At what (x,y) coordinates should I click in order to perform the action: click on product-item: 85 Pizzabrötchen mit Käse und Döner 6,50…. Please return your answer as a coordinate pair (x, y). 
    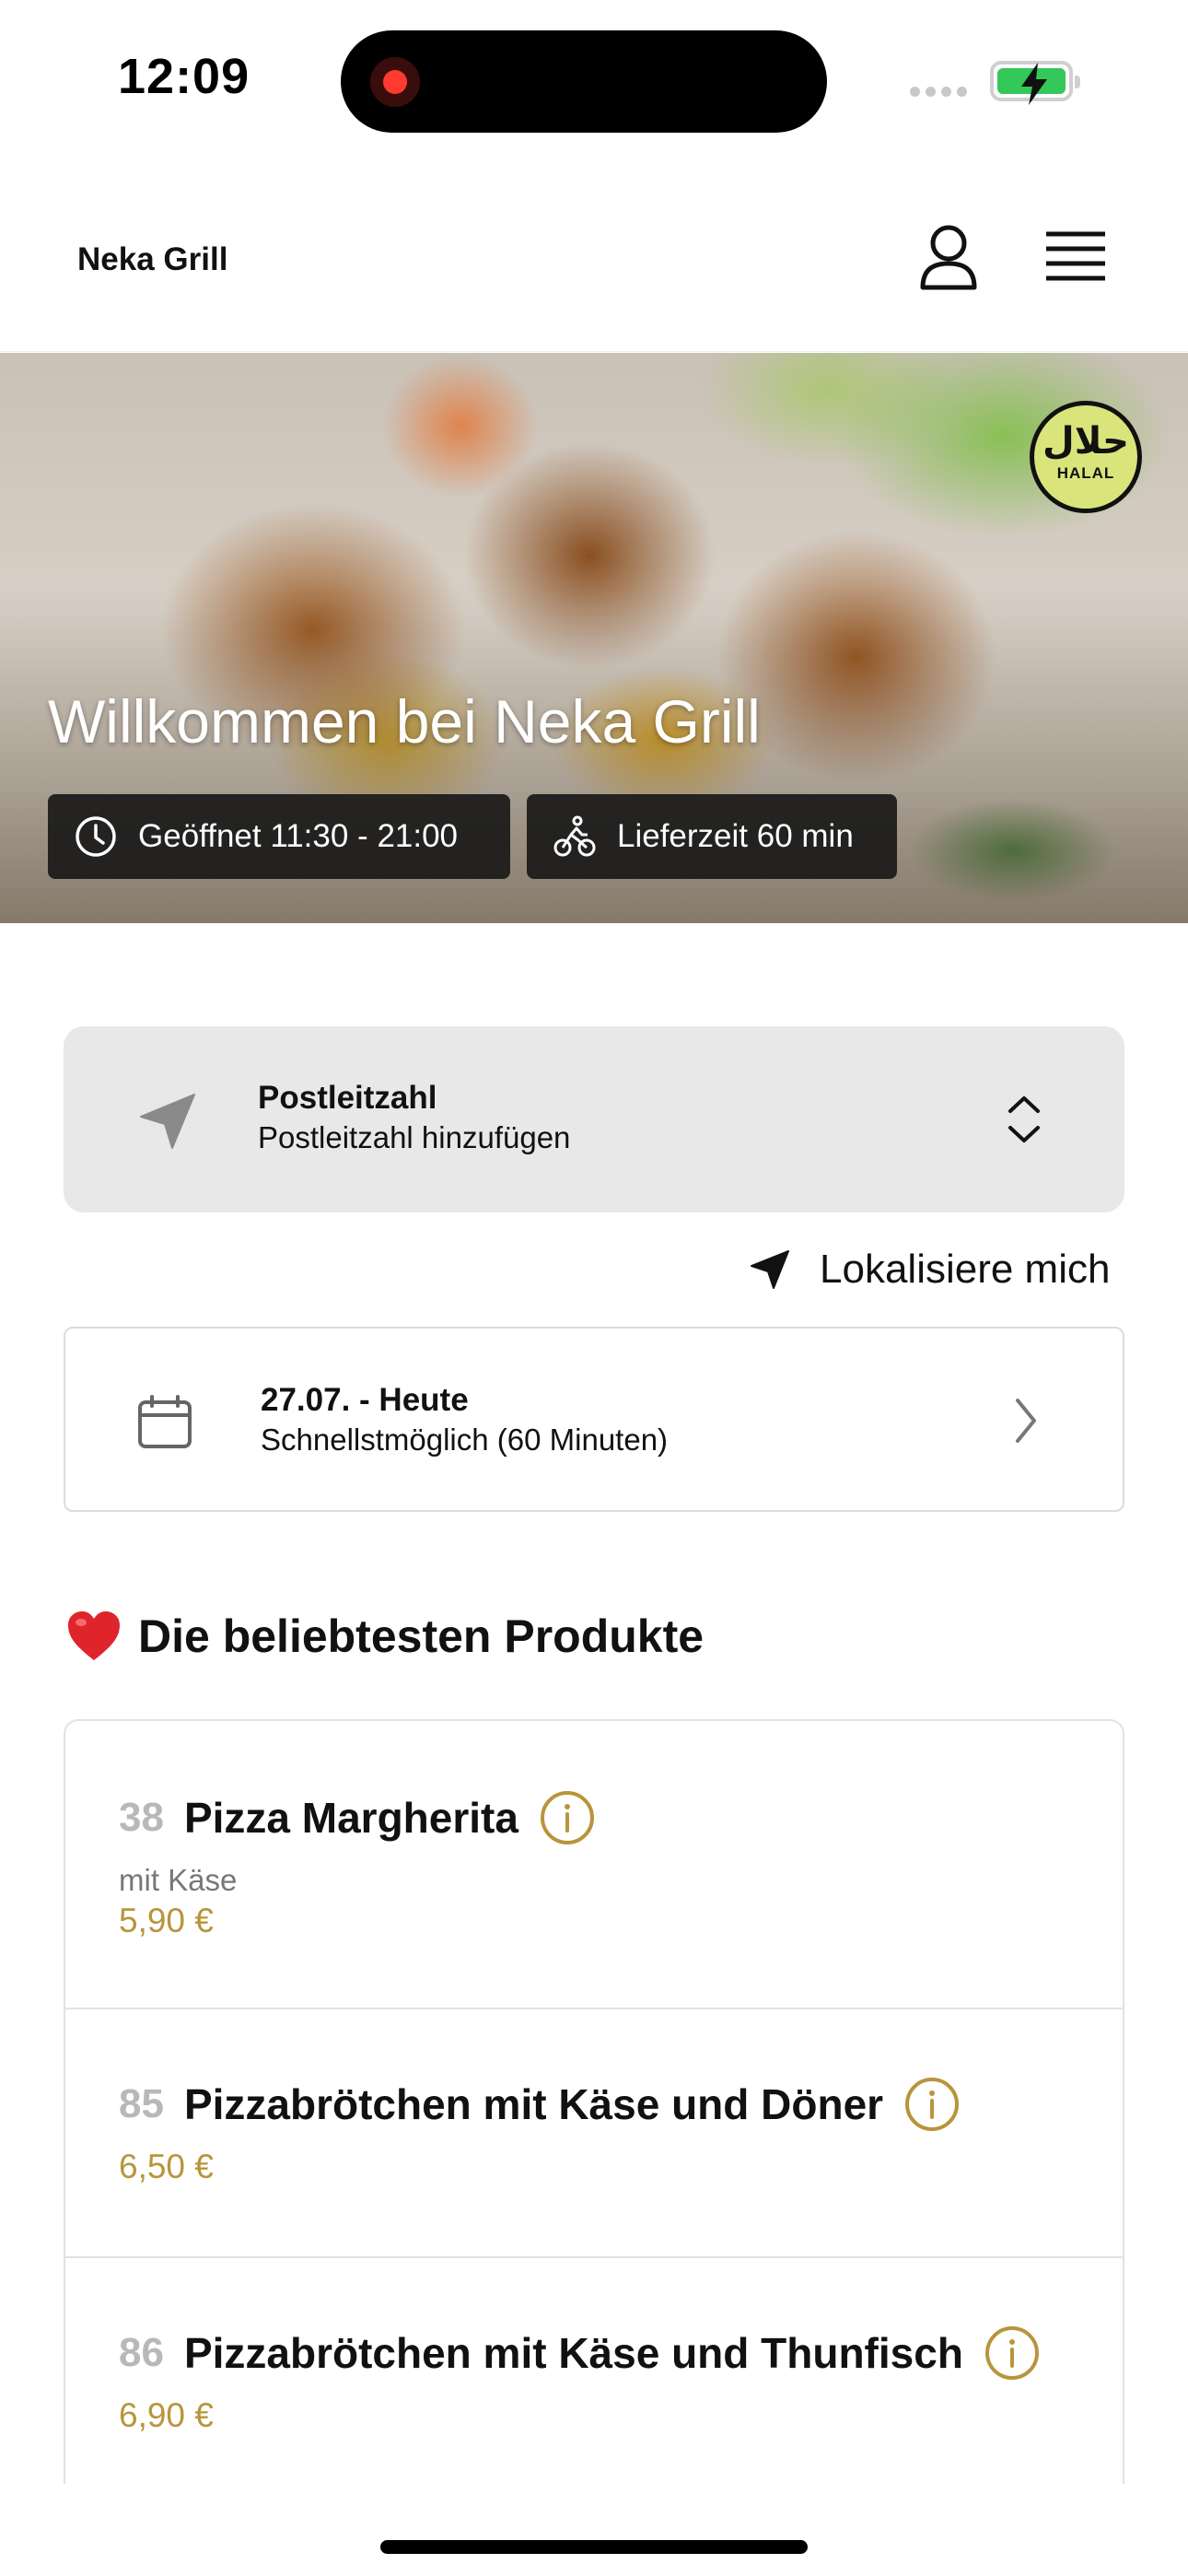
    Looking at the image, I should click on (594, 2133).